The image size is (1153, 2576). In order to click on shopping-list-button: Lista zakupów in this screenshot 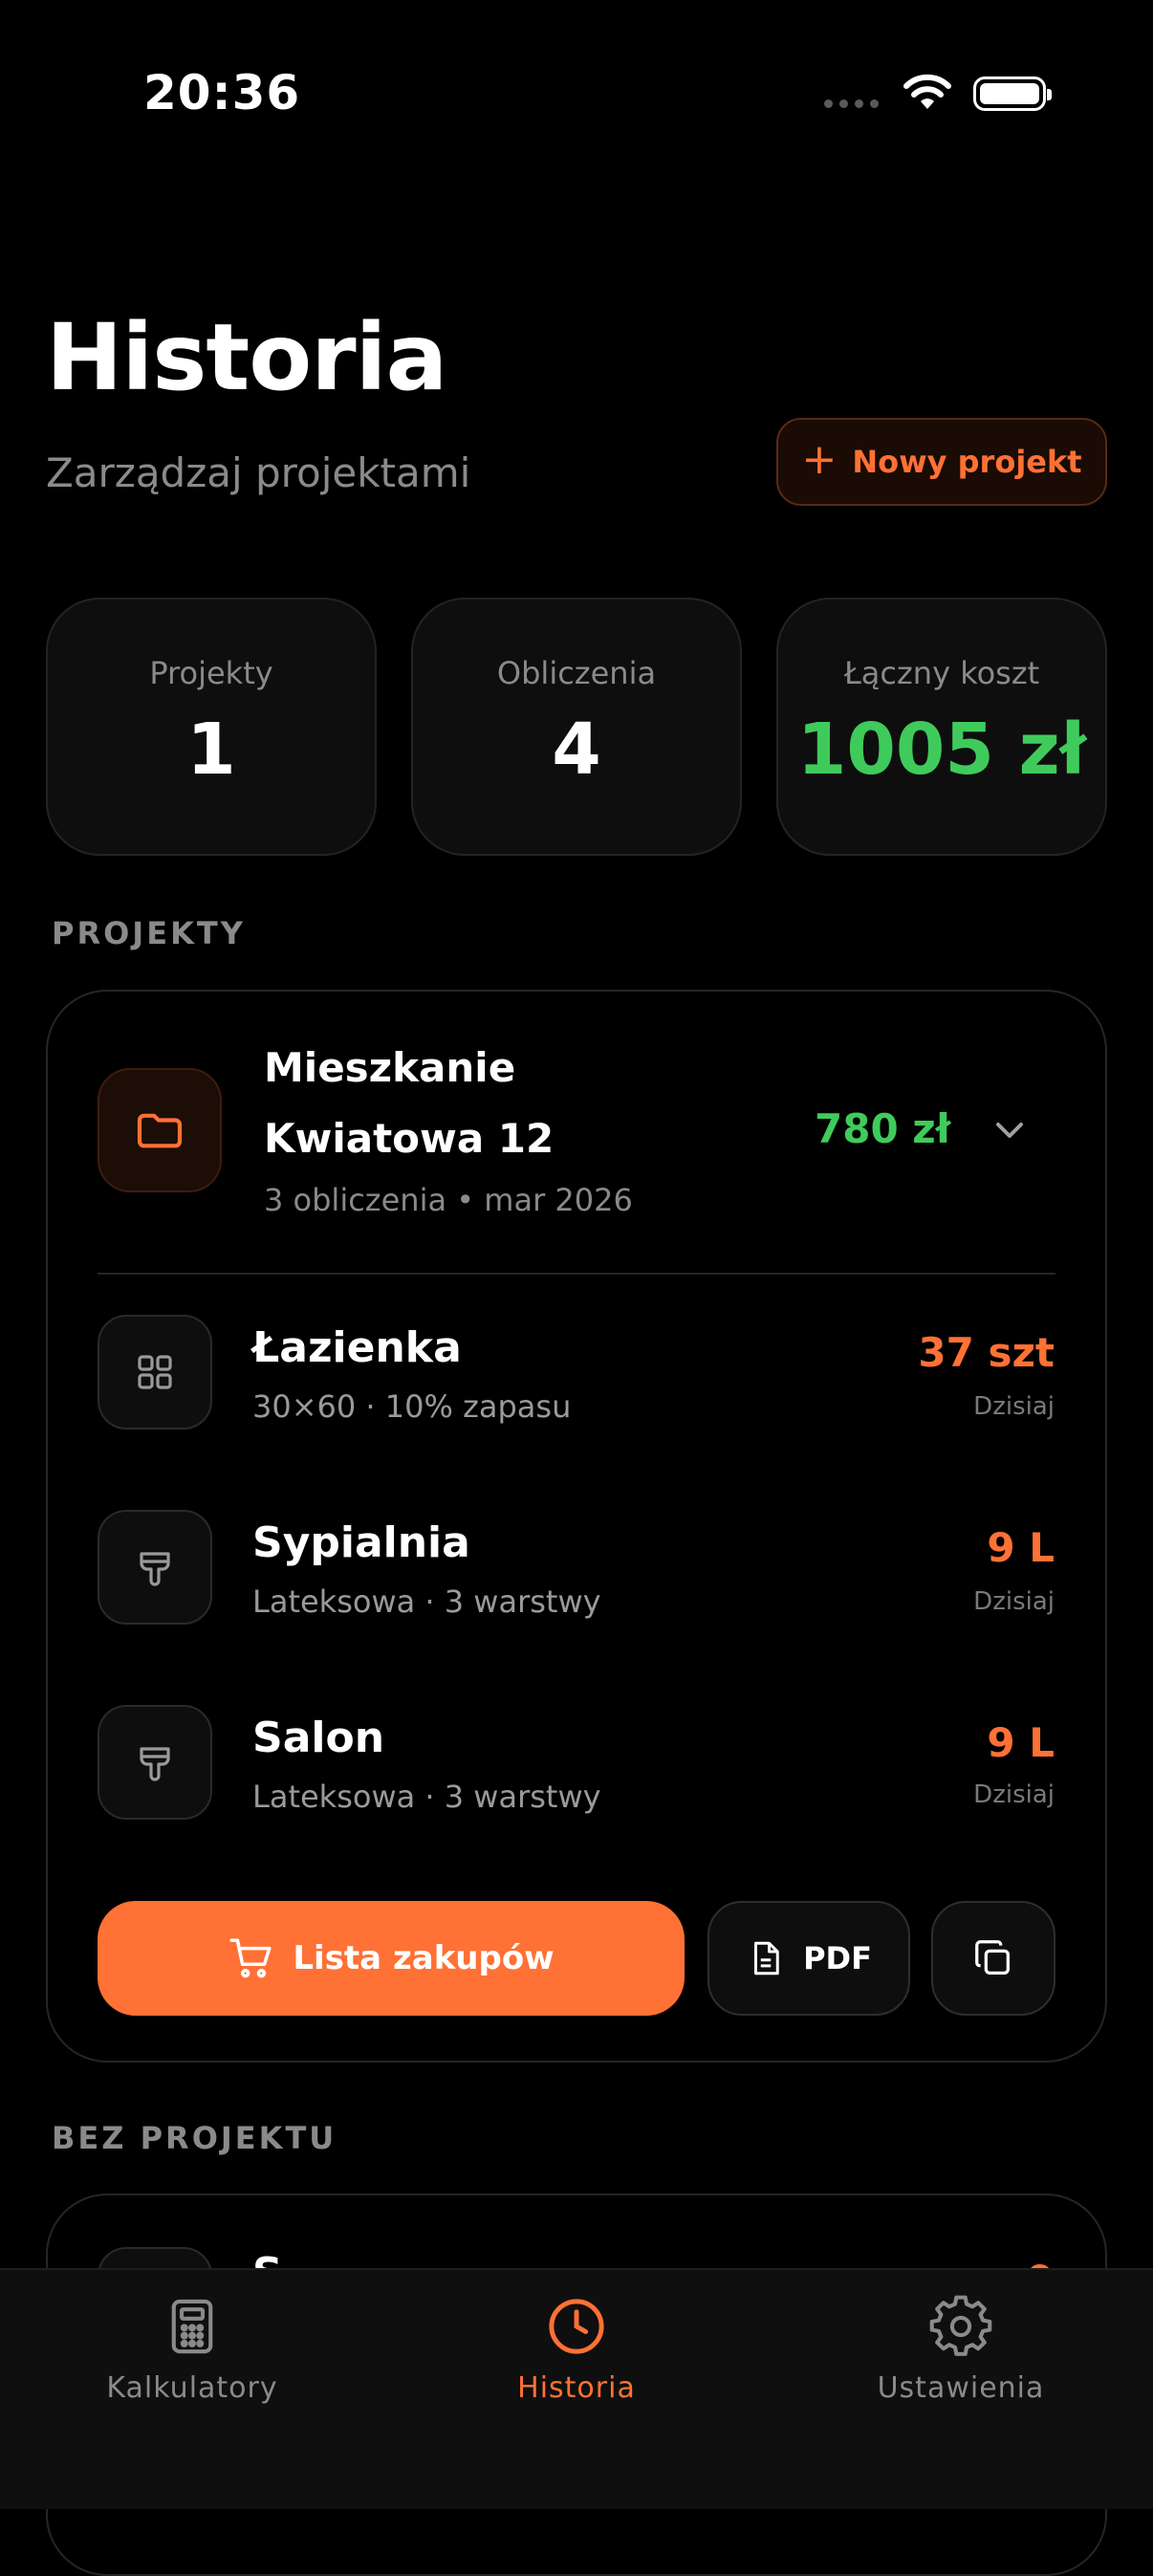, I will do `click(391, 1958)`.